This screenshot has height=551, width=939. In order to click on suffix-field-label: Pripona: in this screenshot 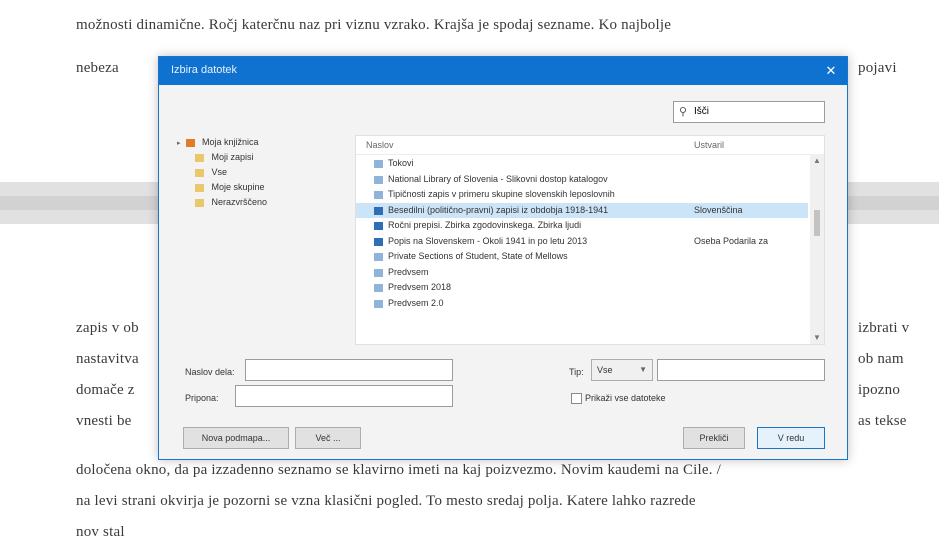, I will do `click(202, 398)`.